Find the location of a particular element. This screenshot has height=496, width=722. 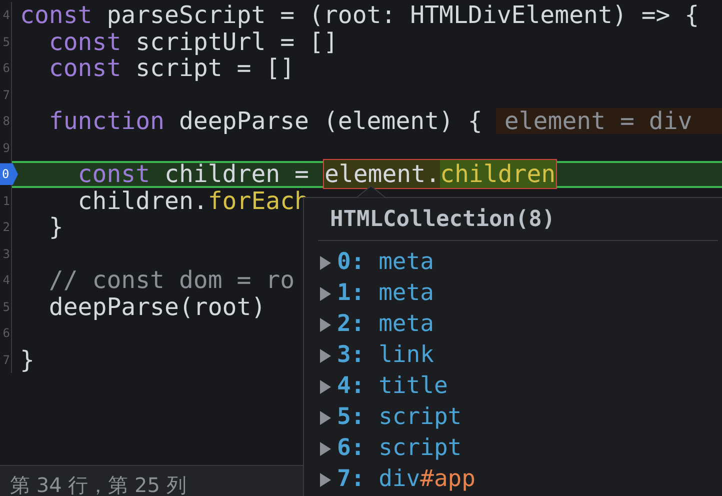

line-number: 1 is located at coordinates (6, 201).